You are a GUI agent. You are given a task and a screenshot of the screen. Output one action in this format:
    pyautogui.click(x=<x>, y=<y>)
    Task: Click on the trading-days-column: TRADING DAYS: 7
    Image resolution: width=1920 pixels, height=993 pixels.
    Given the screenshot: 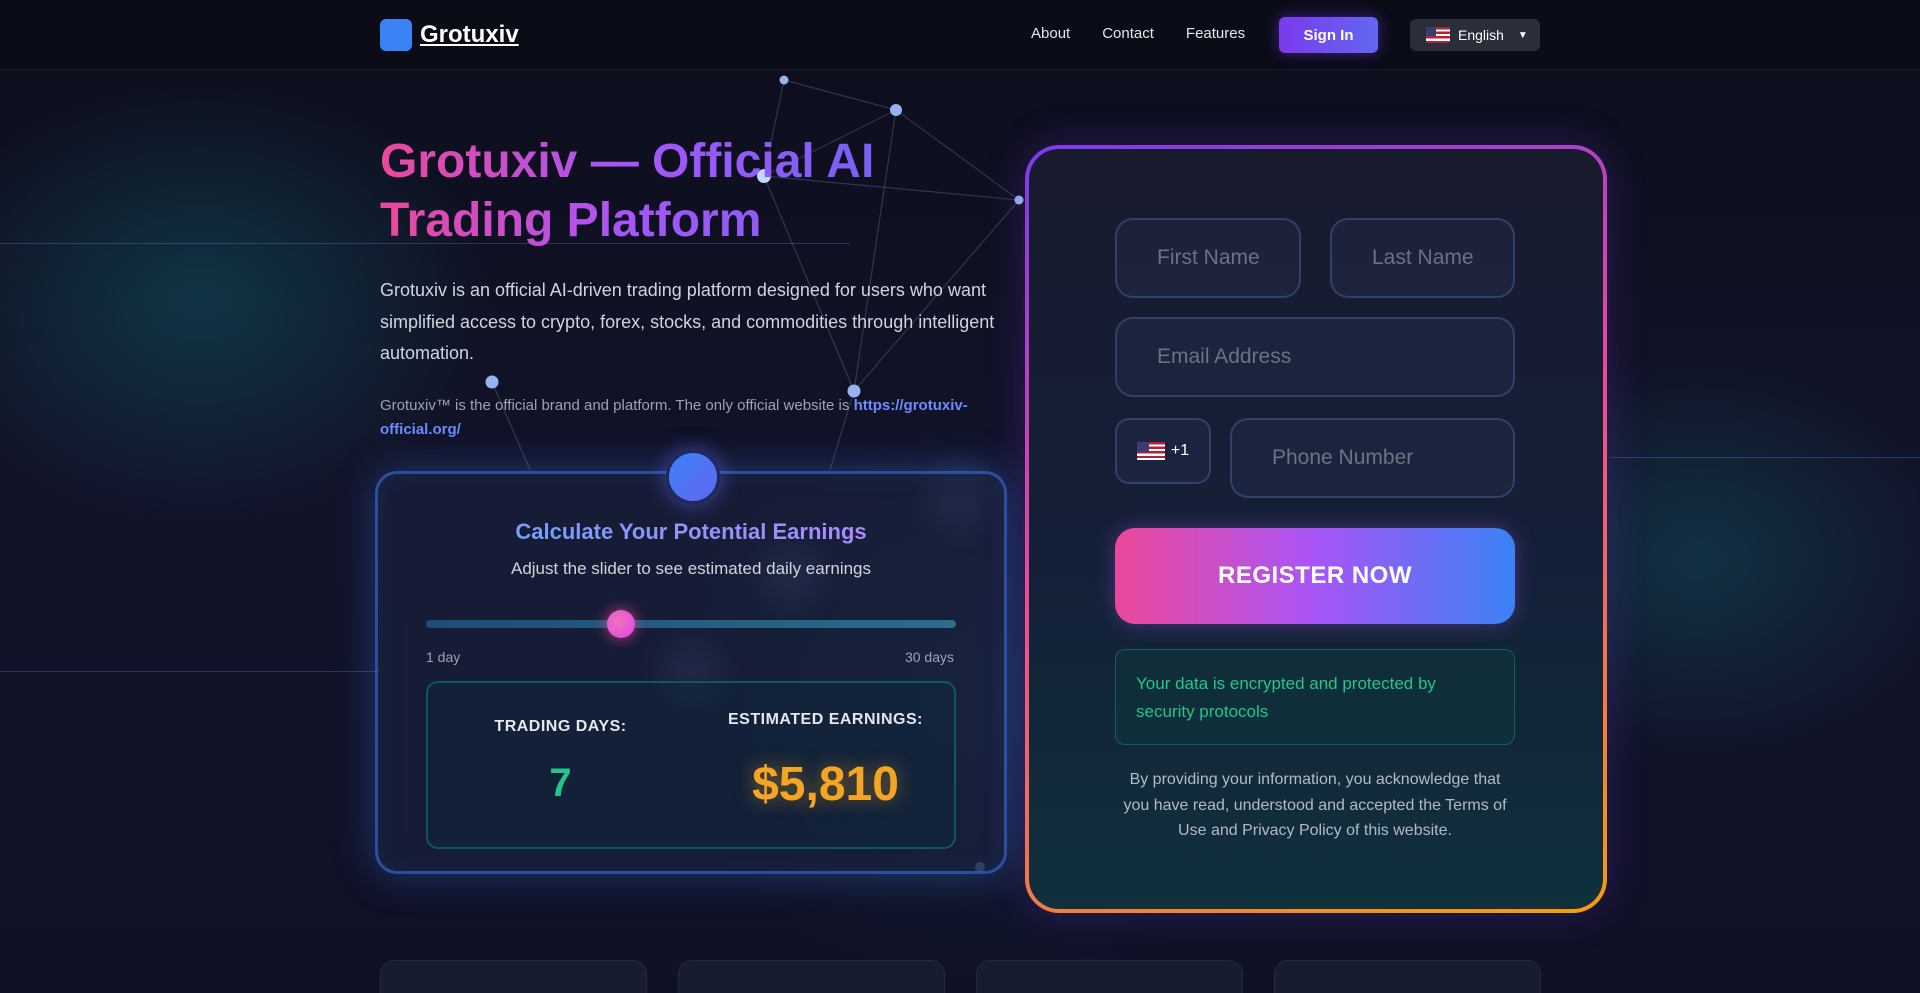 What is the action you would take?
    pyautogui.click(x=560, y=765)
    